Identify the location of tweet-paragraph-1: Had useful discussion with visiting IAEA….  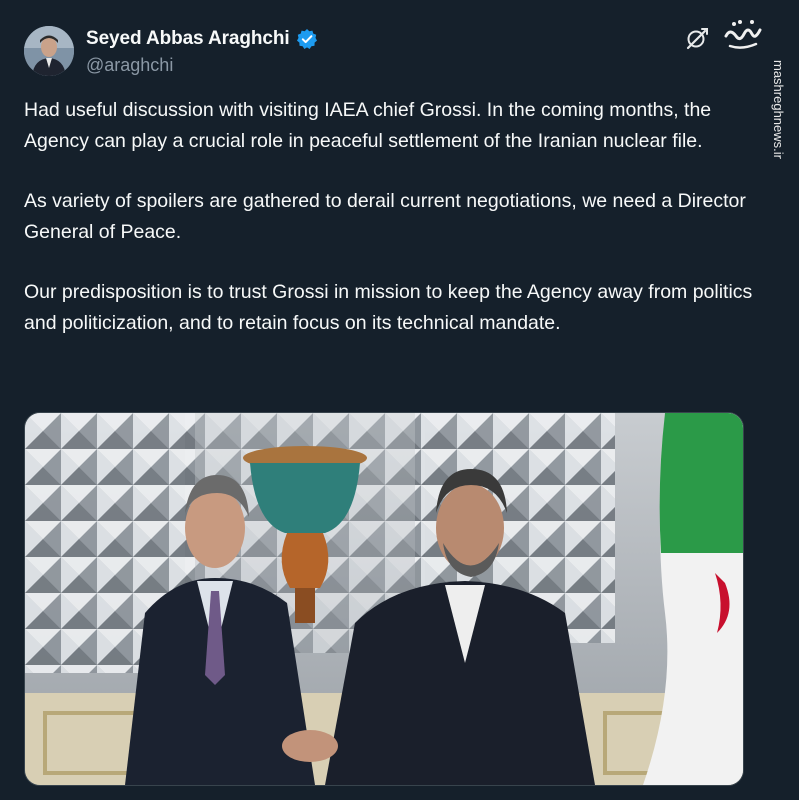
(368, 125).